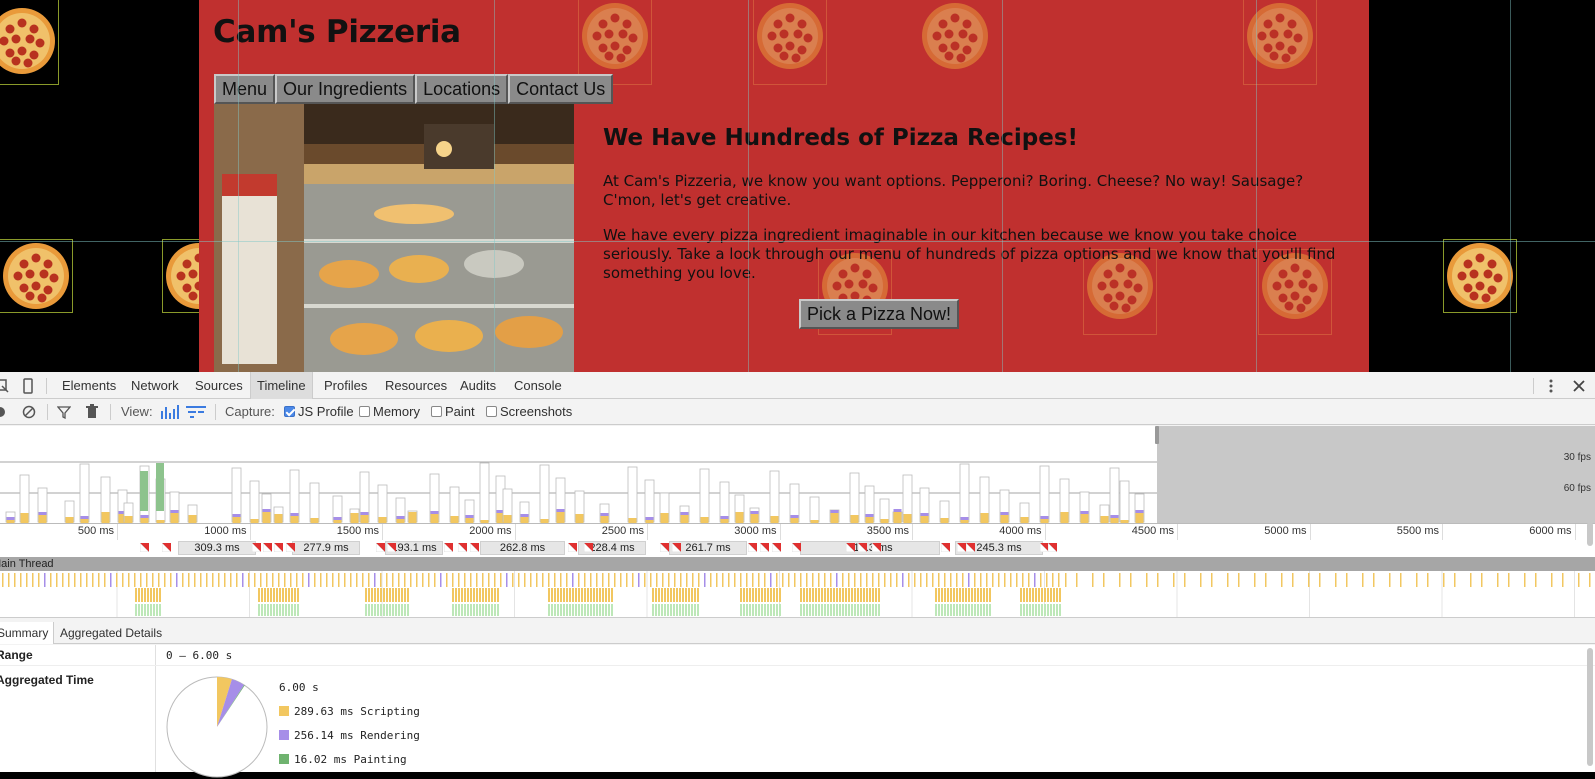 Image resolution: width=1595 pixels, height=779 pixels. Describe the element at coordinates (345, 89) in the screenshot. I see `nav-ingredients-button: Our Ingredients` at that location.